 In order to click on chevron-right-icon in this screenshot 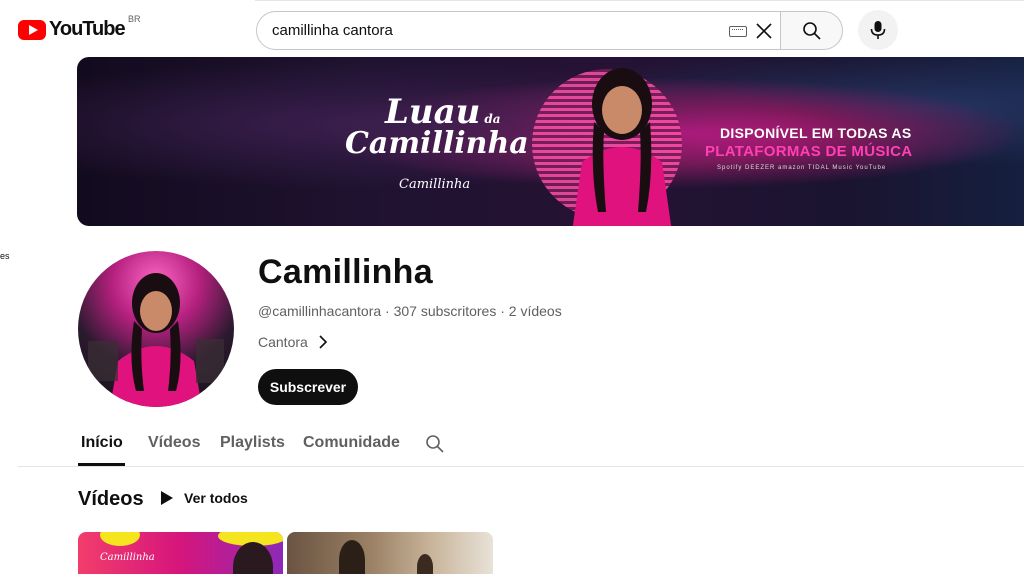, I will do `click(323, 342)`.